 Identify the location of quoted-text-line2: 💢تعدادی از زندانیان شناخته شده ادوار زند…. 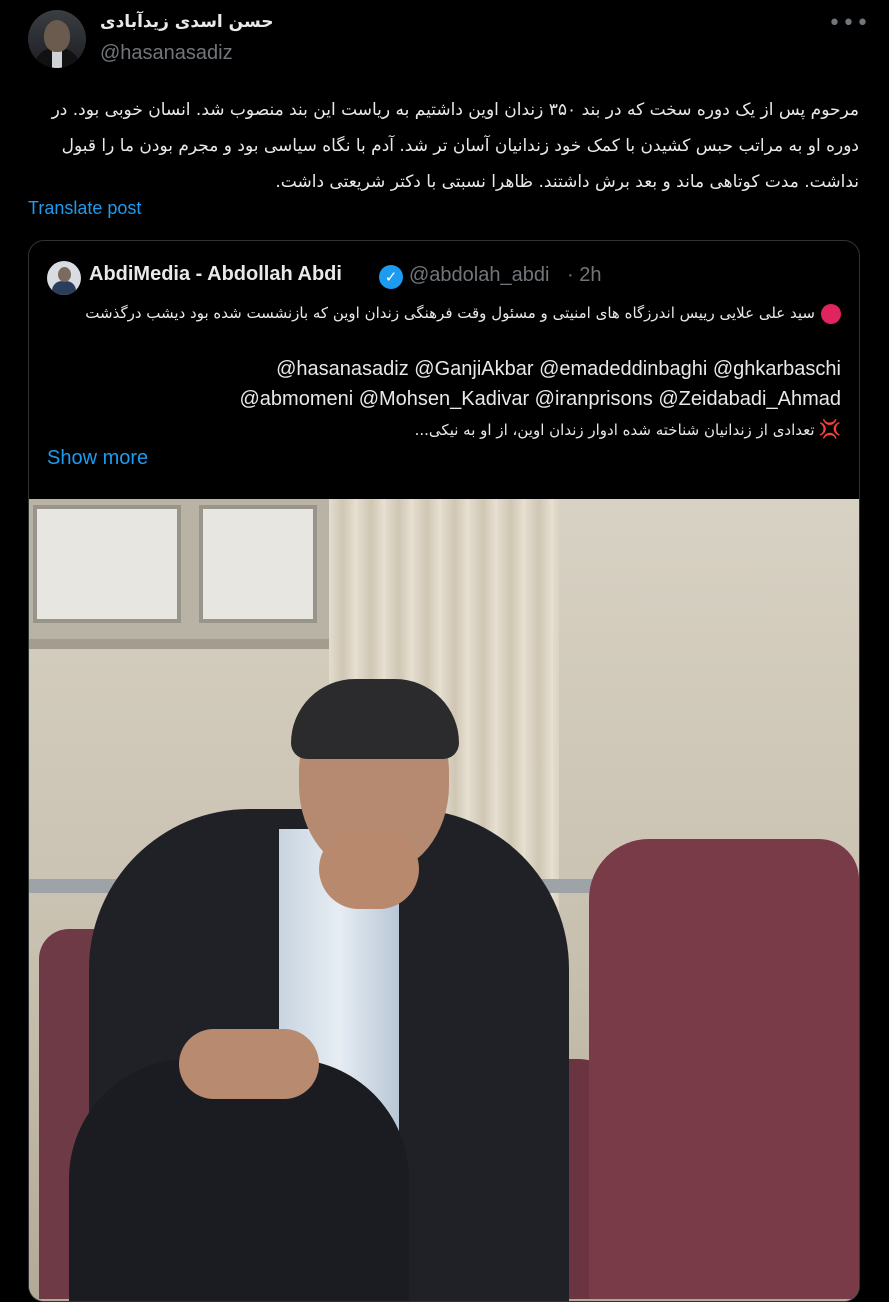
(451, 429).